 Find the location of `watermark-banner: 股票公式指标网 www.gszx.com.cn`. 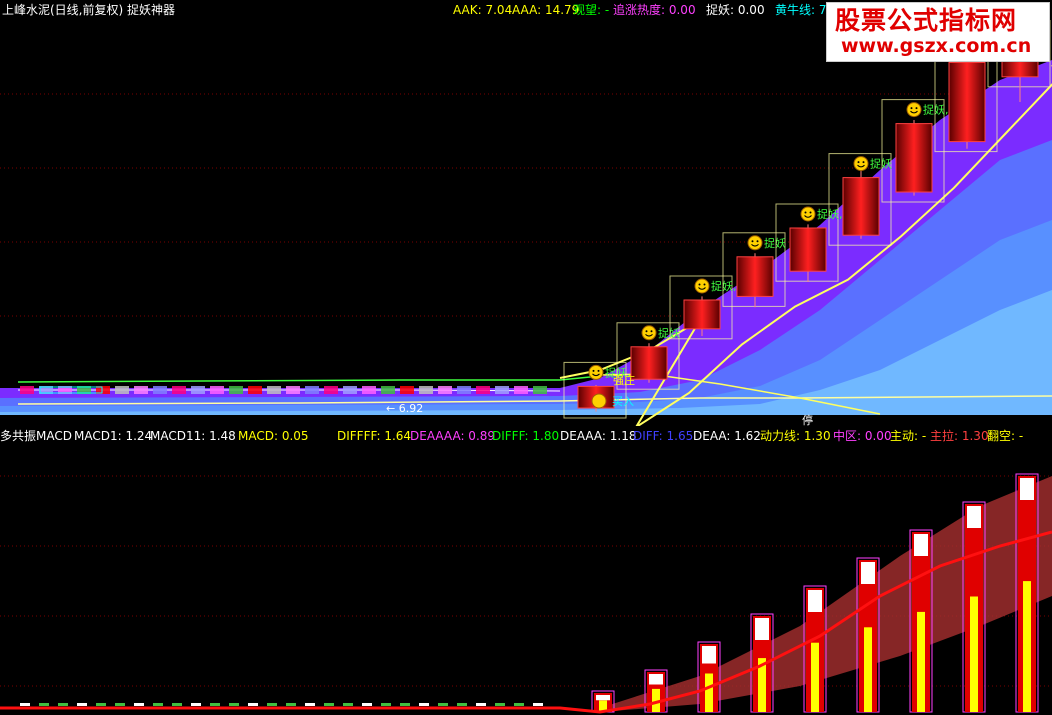

watermark-banner: 股票公式指标网 www.gszx.com.cn is located at coordinates (938, 32).